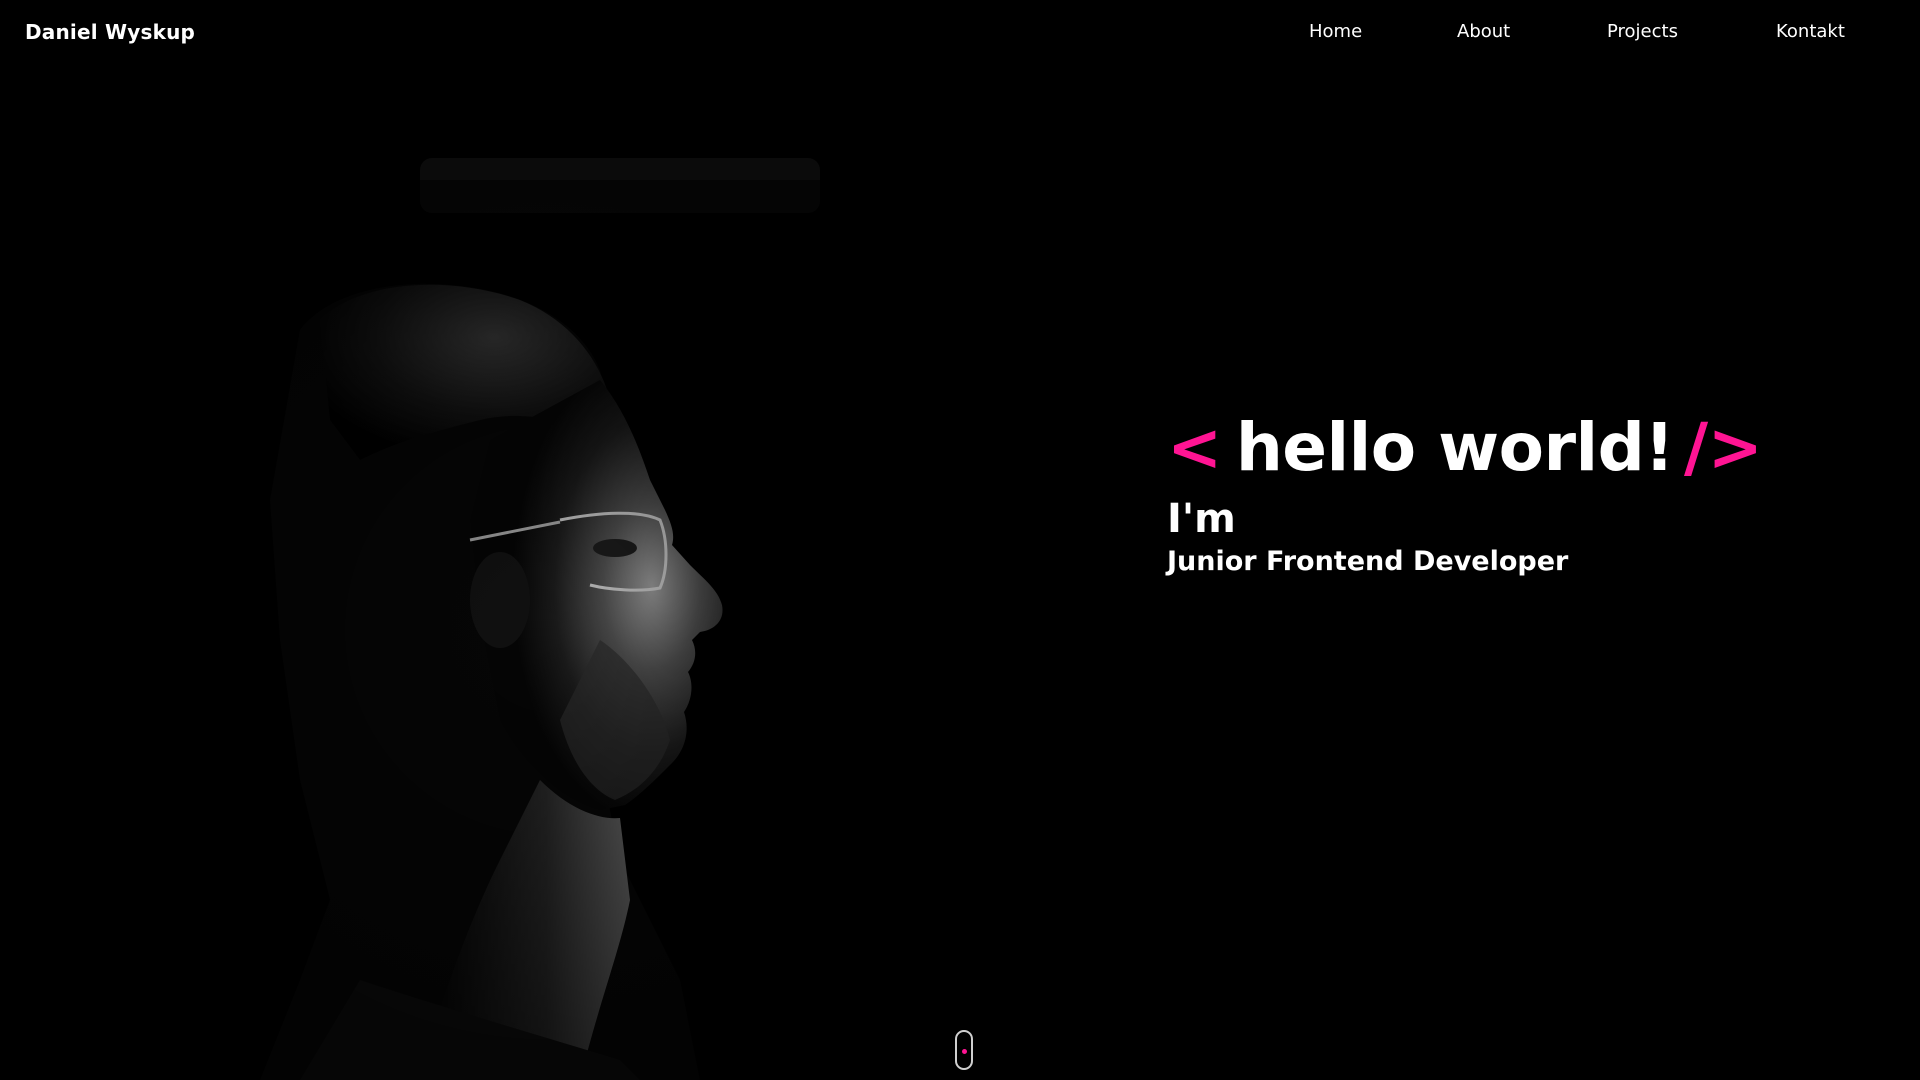  What do you see at coordinates (1368, 561) in the screenshot?
I see `role-title: Junior Frontend Developer` at bounding box center [1368, 561].